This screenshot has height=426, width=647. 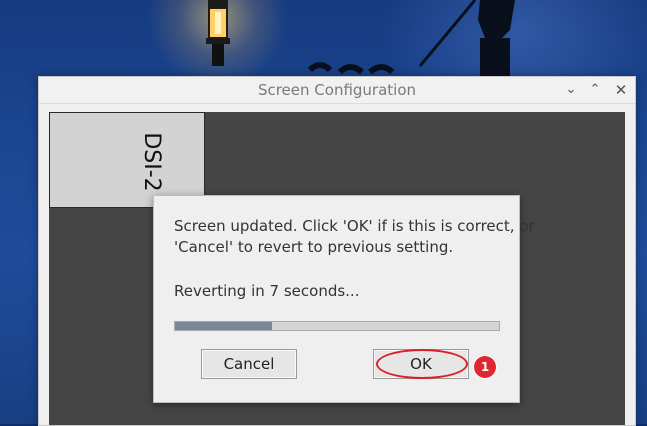 What do you see at coordinates (224, 326) in the screenshot?
I see `progress-fill` at bounding box center [224, 326].